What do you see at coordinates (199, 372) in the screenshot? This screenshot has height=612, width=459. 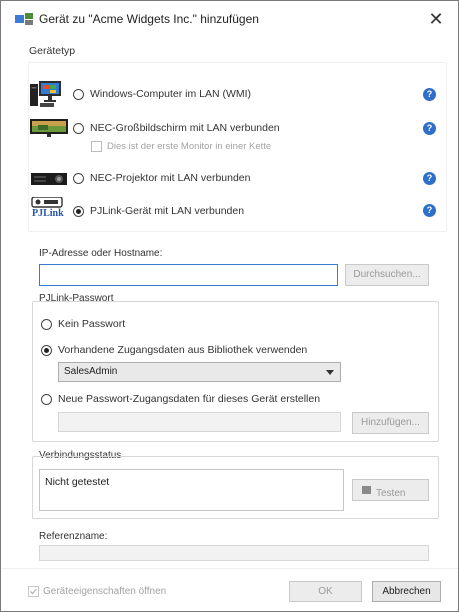 I see `credential-select: SalesAdmin` at bounding box center [199, 372].